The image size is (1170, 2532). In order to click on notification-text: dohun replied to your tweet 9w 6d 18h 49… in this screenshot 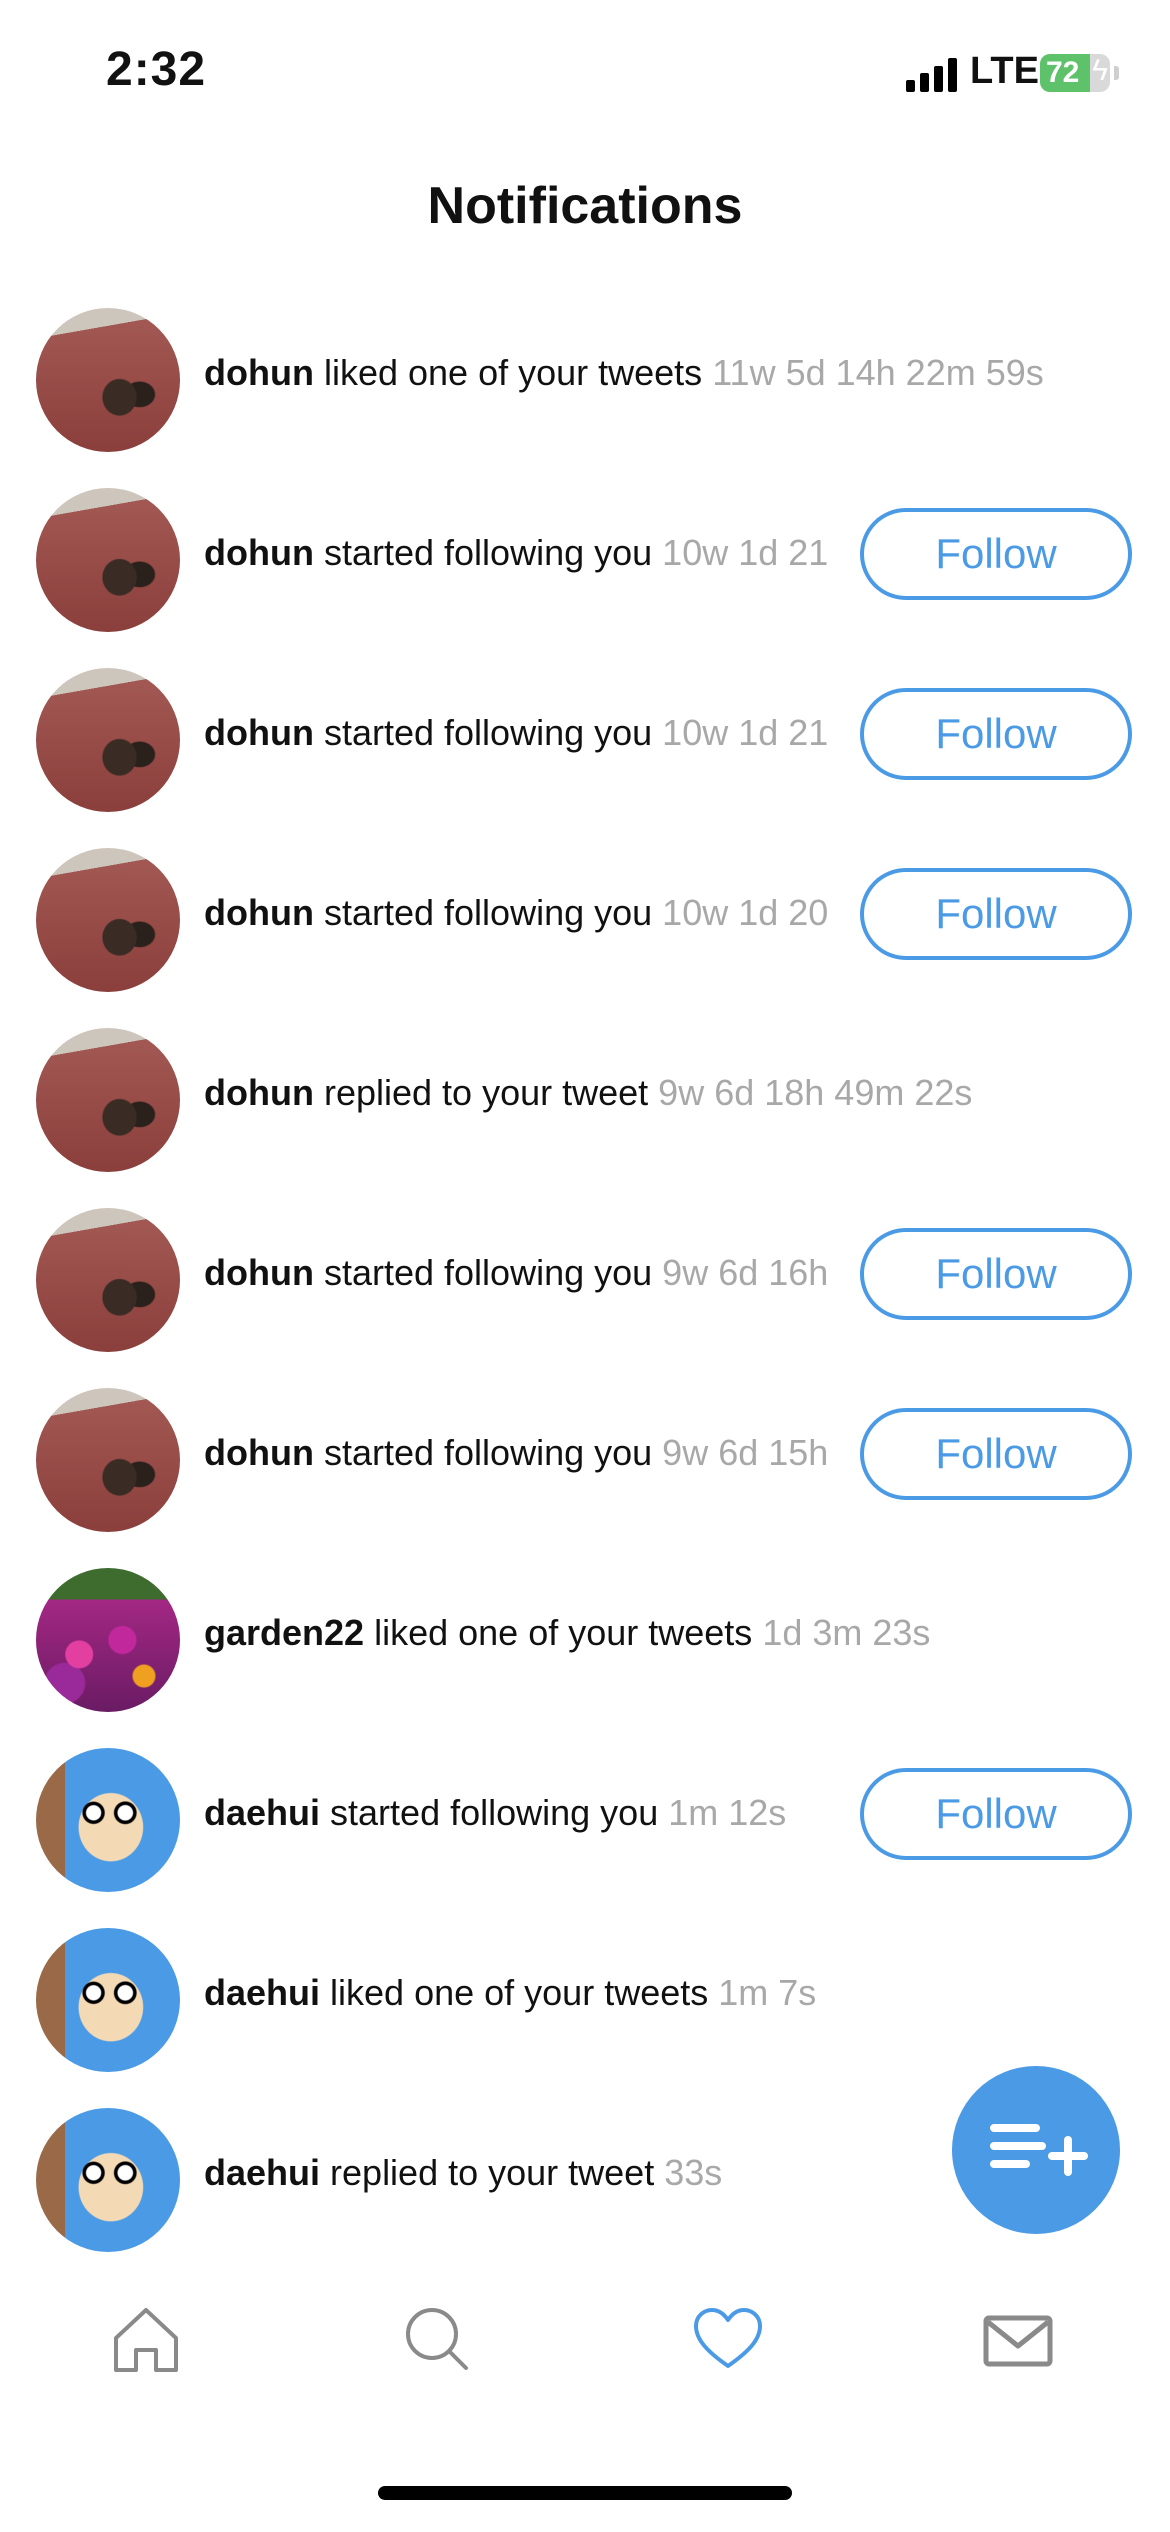, I will do `click(588, 1093)`.